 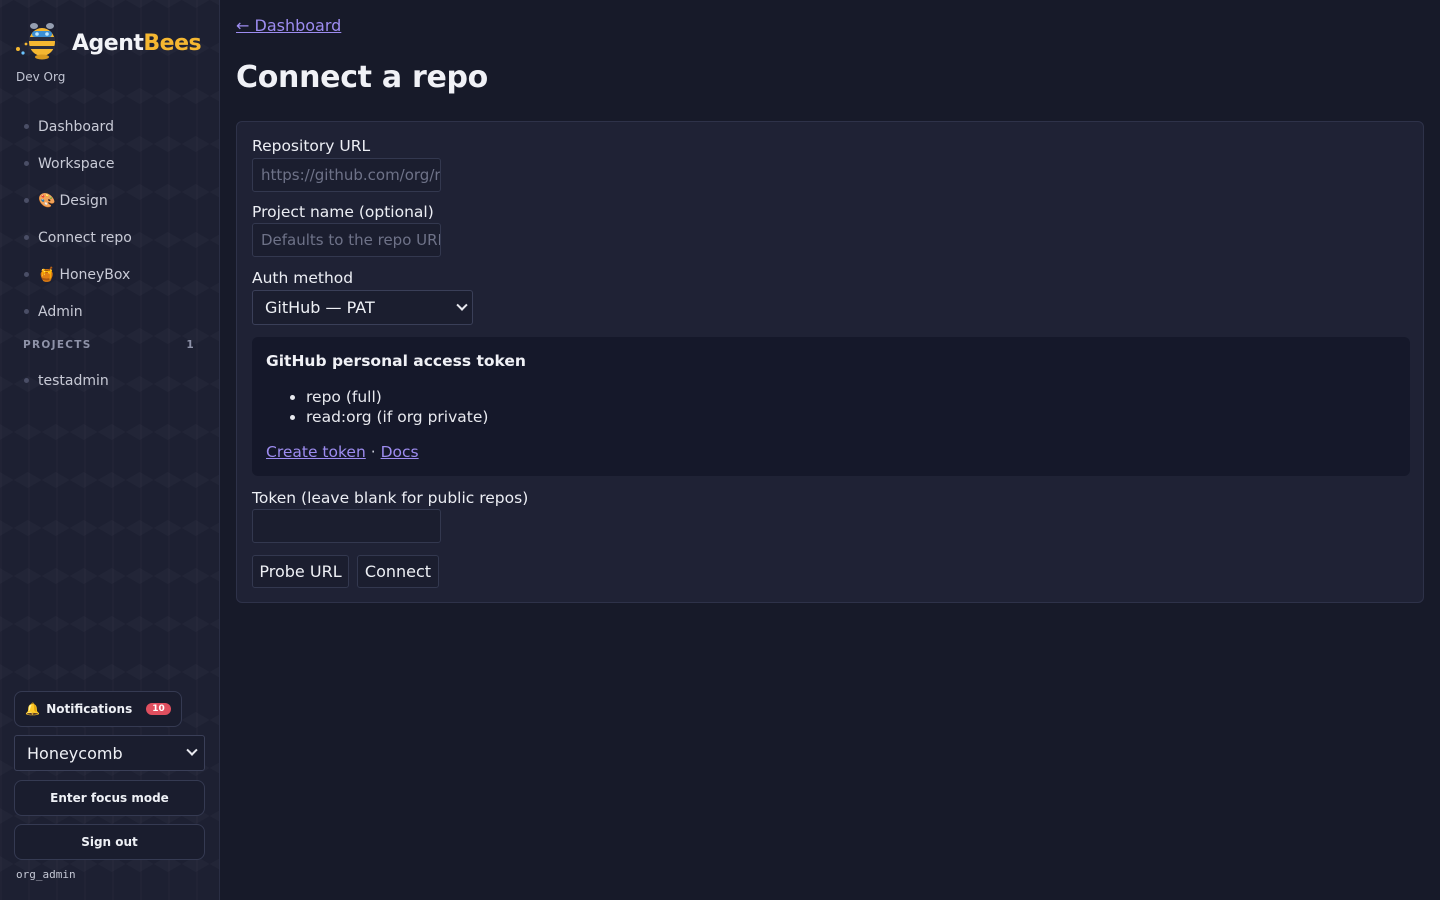 I want to click on sidebar-item-label: Connect repo, so click(x=85, y=237).